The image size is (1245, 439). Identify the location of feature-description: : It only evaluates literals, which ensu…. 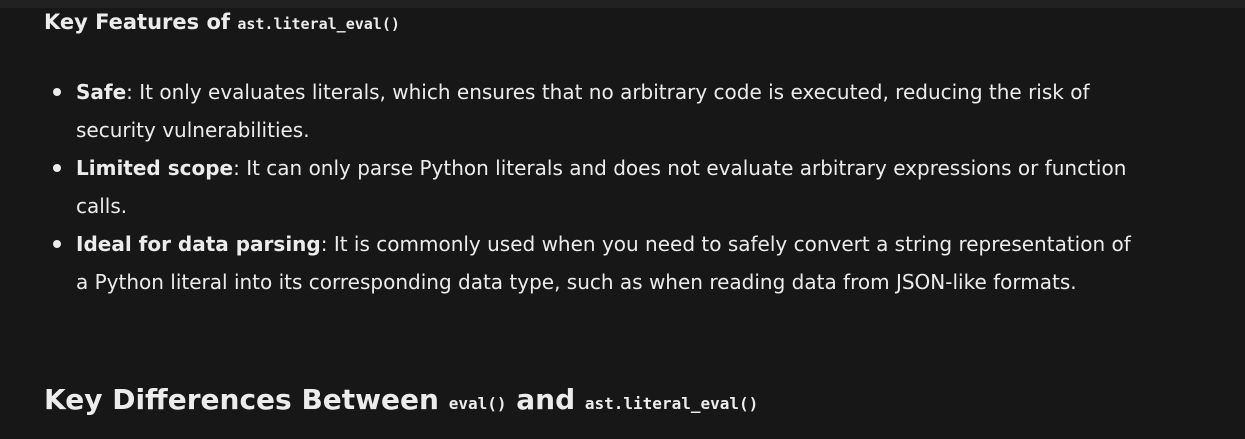
(583, 111).